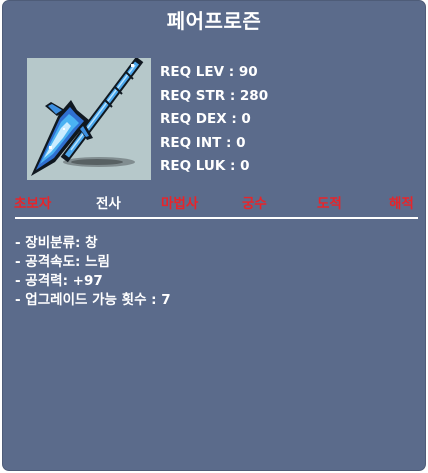  Describe the element at coordinates (216, 218) in the screenshot. I see `divider` at that location.